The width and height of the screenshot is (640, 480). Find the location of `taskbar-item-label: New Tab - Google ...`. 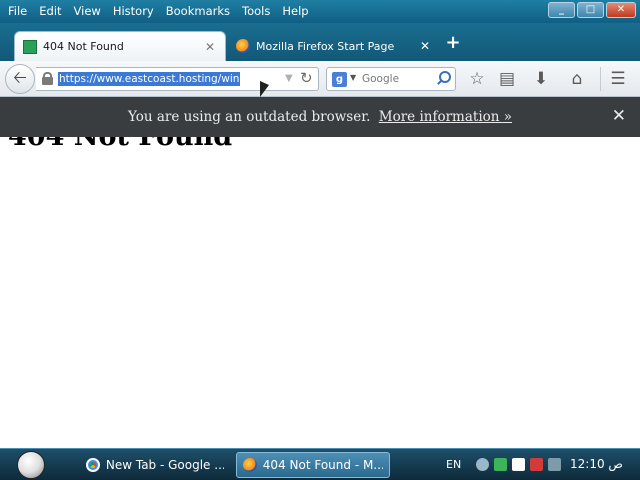

taskbar-item-label: New Tab - Google ... is located at coordinates (164, 465).